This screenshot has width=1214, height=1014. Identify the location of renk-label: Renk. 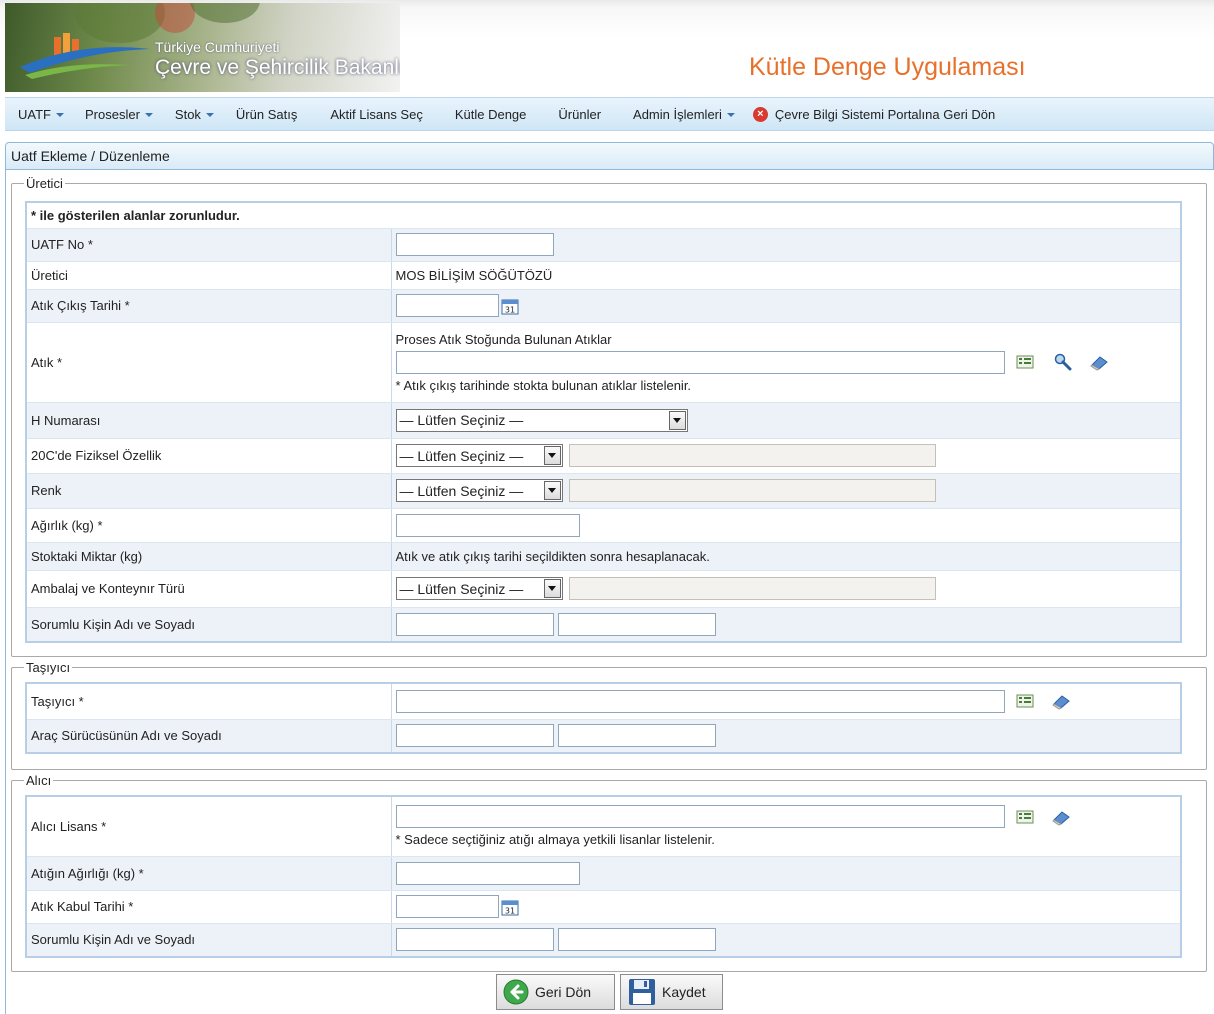
(209, 491).